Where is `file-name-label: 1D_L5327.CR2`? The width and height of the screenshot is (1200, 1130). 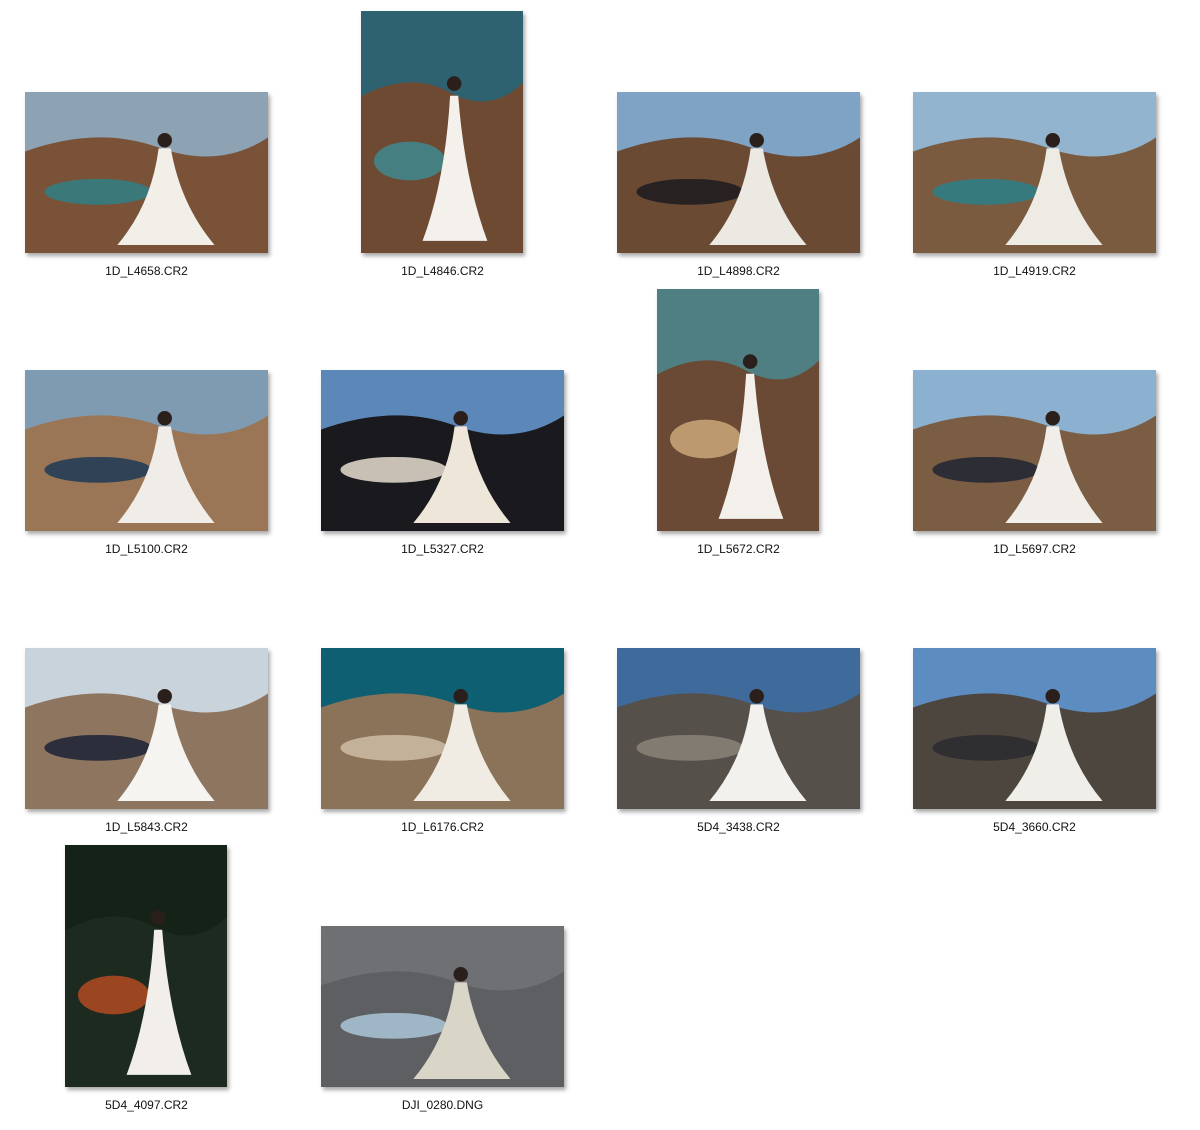 file-name-label: 1D_L5327.CR2 is located at coordinates (442, 549).